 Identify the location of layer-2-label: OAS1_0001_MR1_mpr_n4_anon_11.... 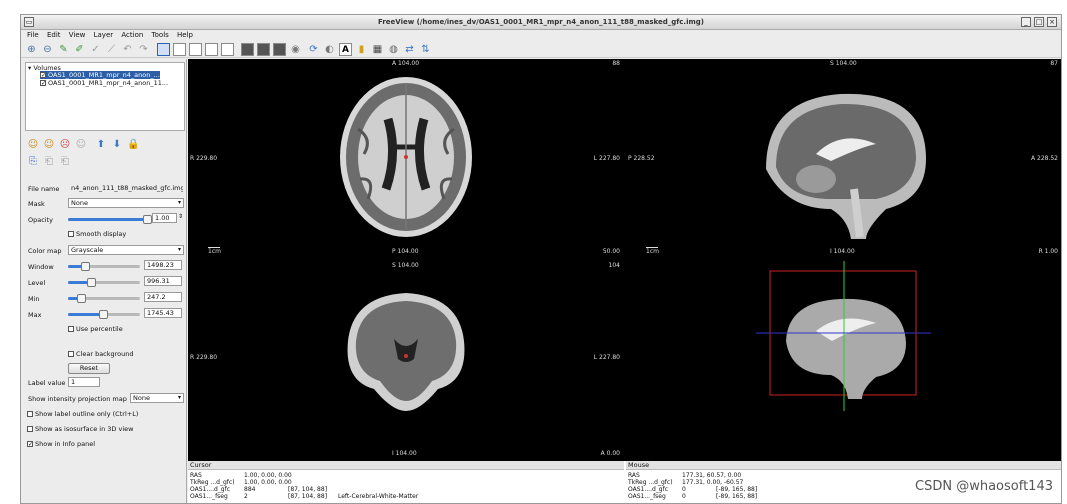
(108, 83).